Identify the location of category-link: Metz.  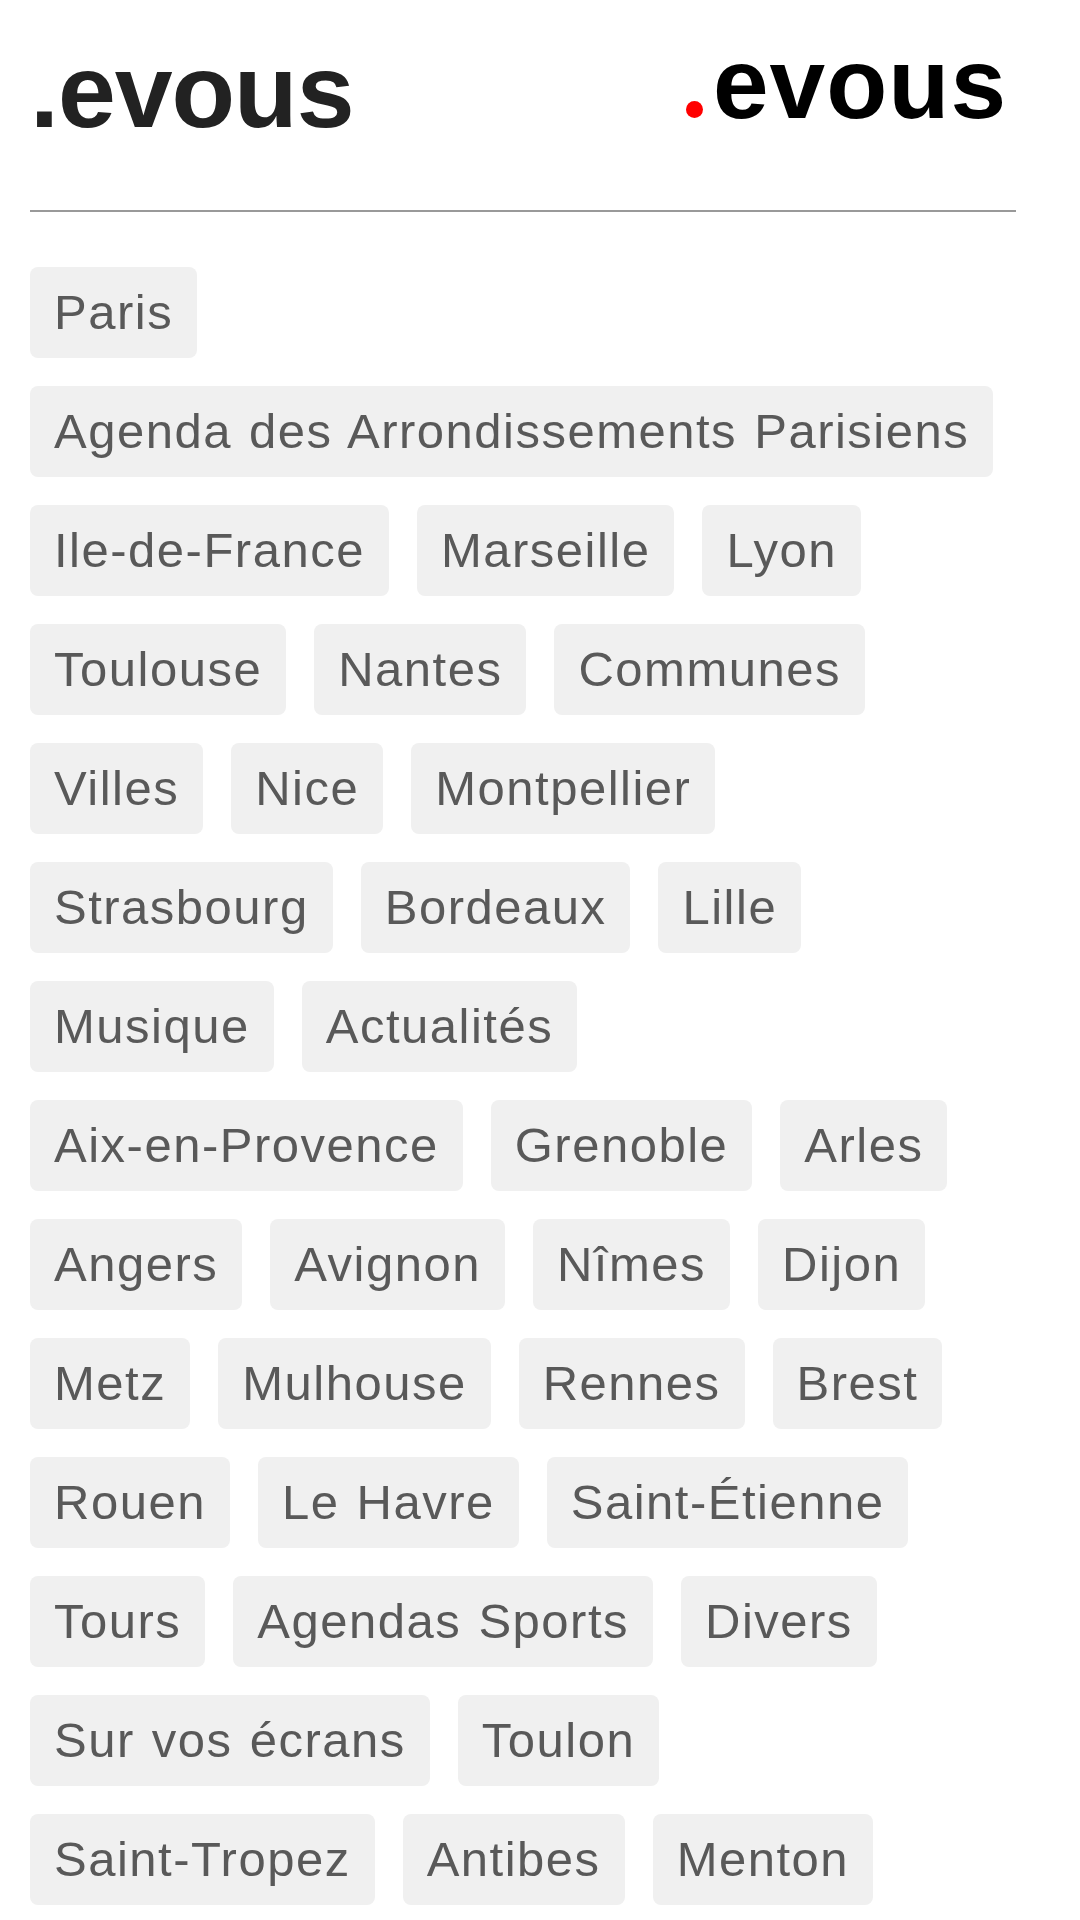
(110, 1383).